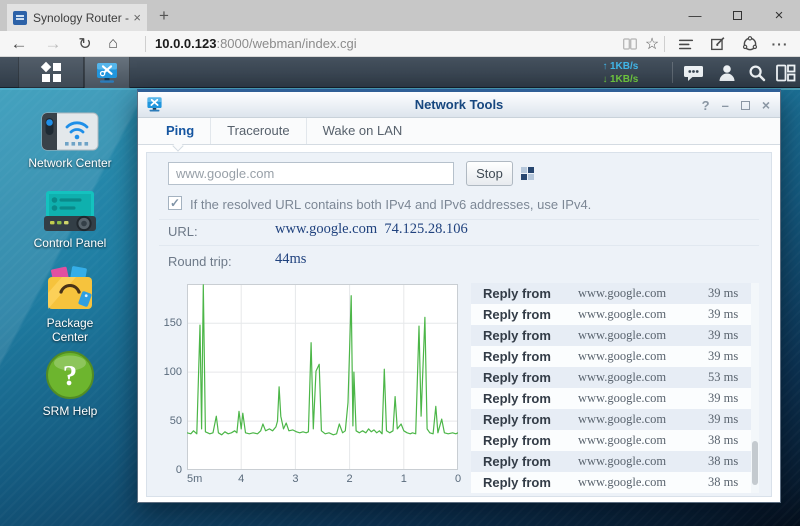  What do you see at coordinates (172, 372) in the screenshot?
I see `y-tick-label: 100` at bounding box center [172, 372].